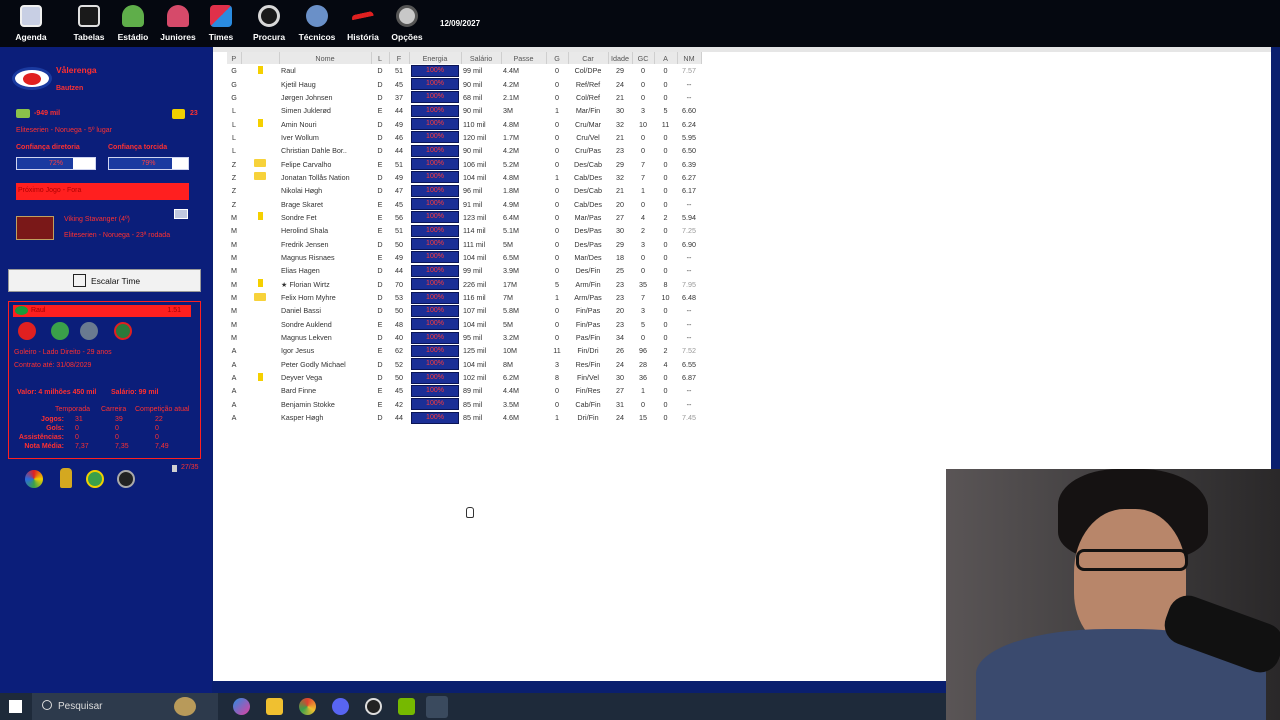 Image resolution: width=1280 pixels, height=720 pixels. I want to click on table-cell: 7, so click(643, 177).